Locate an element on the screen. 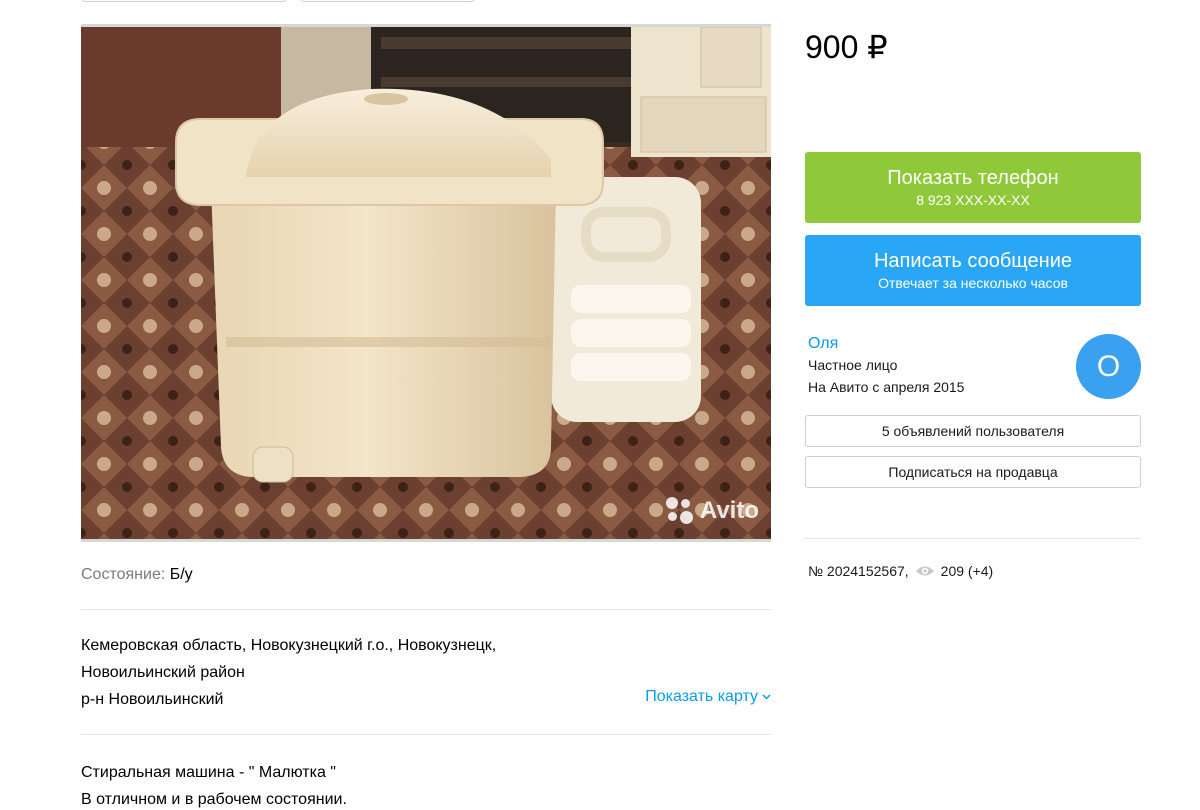  seller-type: Частное лицо is located at coordinates (853, 365).